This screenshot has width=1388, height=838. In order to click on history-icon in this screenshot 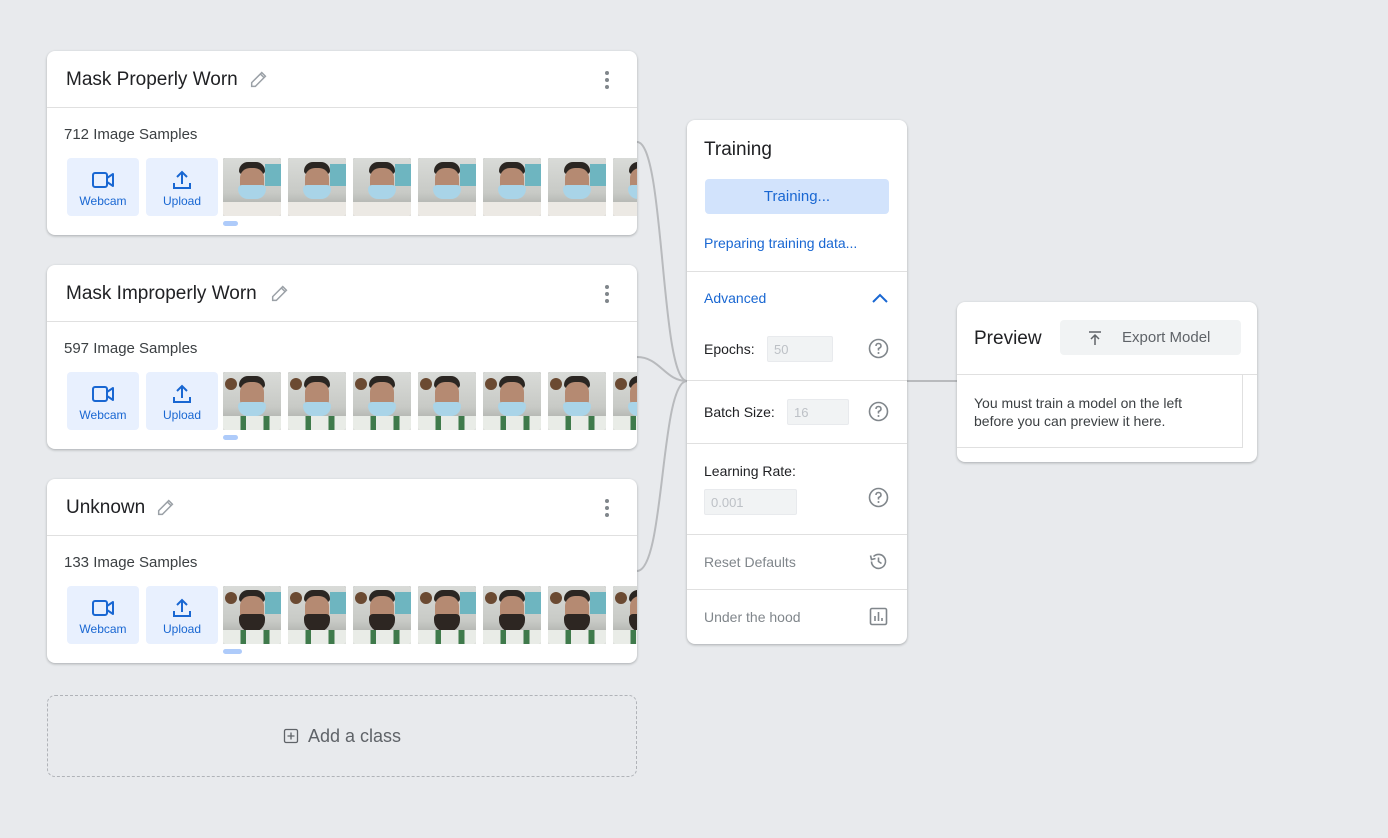, I will do `click(878, 561)`.